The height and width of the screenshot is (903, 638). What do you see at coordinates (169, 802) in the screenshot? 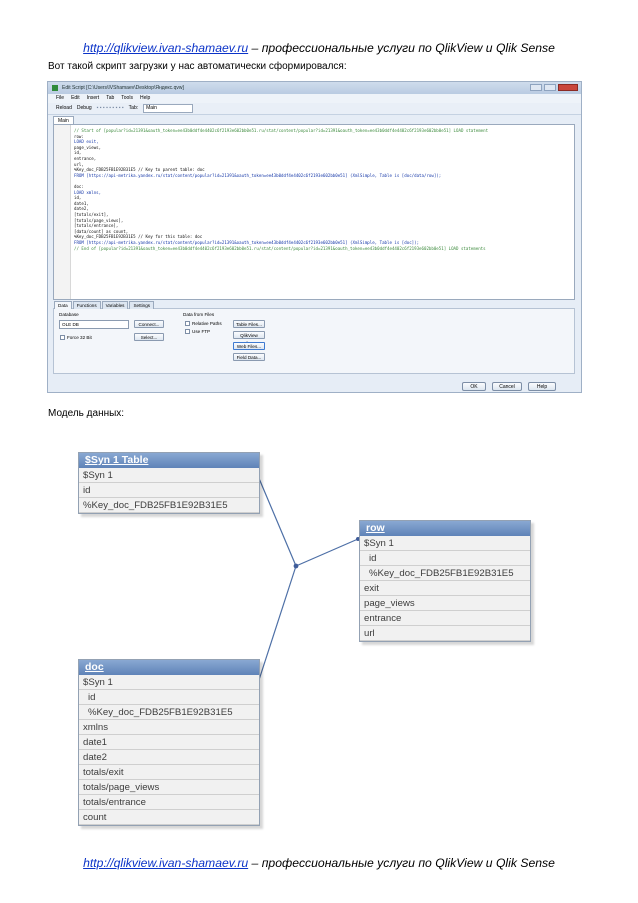
I see `table-field: totals/entrance` at bounding box center [169, 802].